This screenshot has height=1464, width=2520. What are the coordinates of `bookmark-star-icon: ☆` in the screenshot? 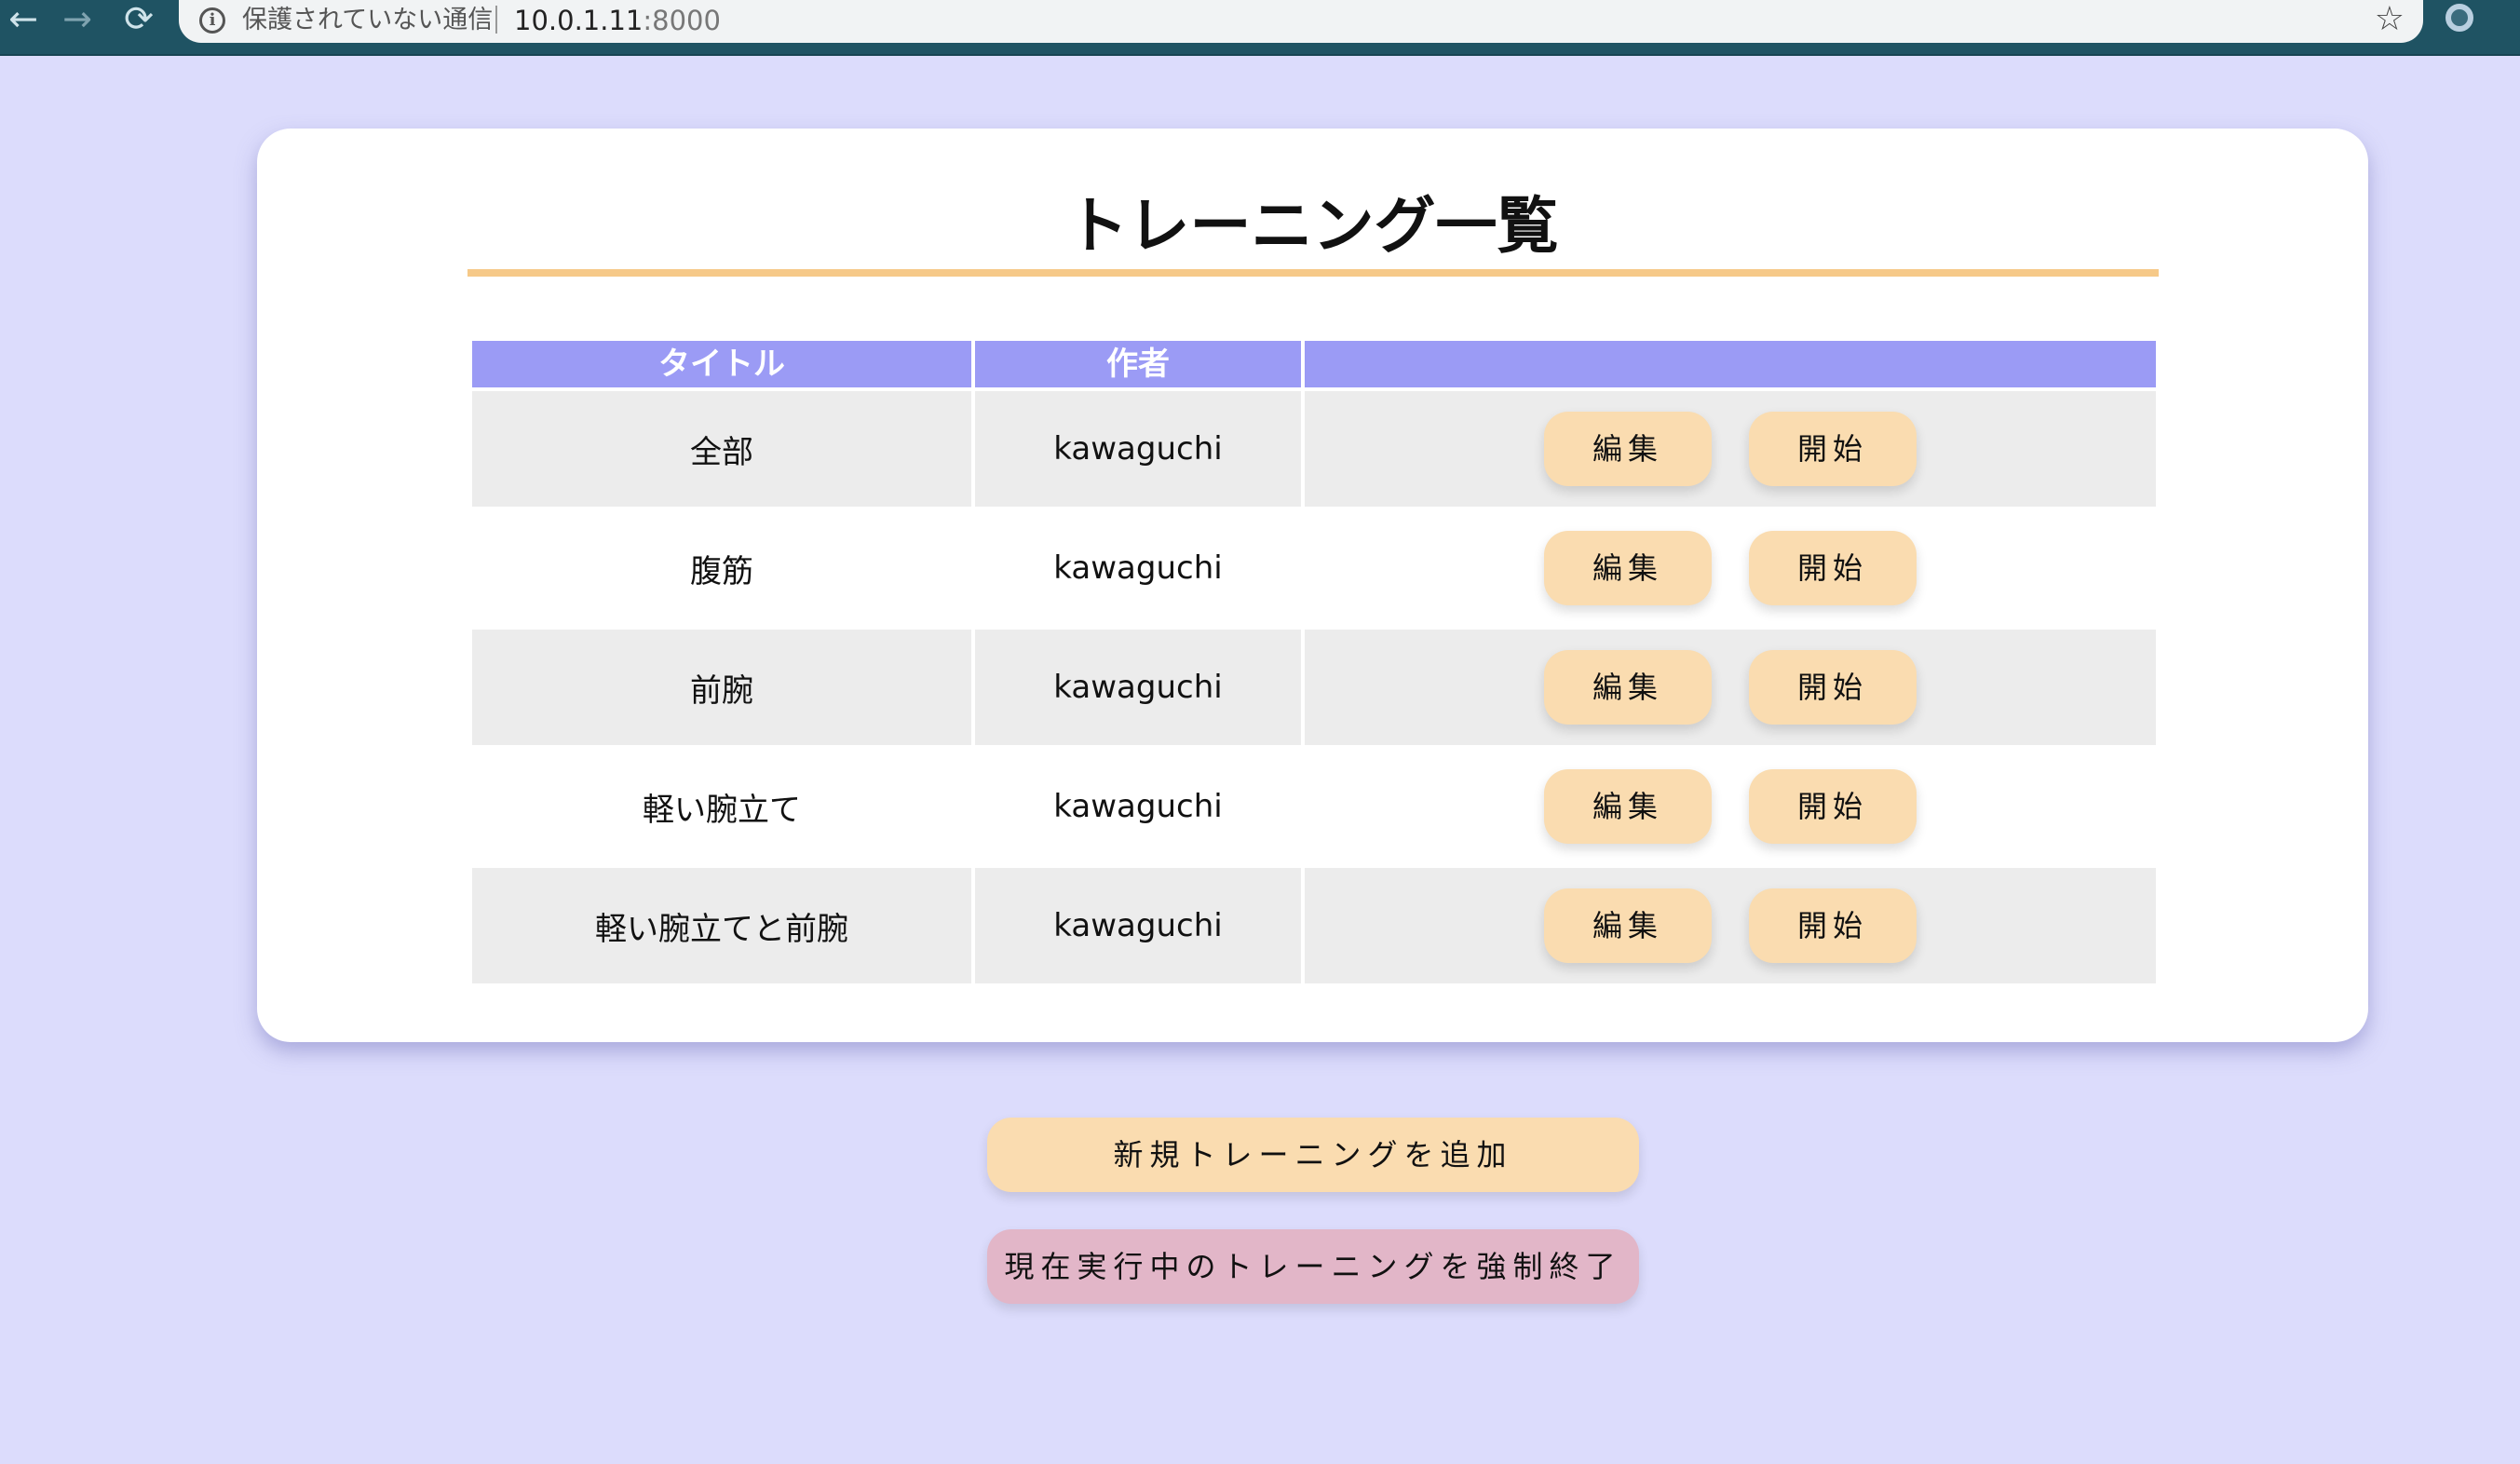 It's located at (2390, 19).